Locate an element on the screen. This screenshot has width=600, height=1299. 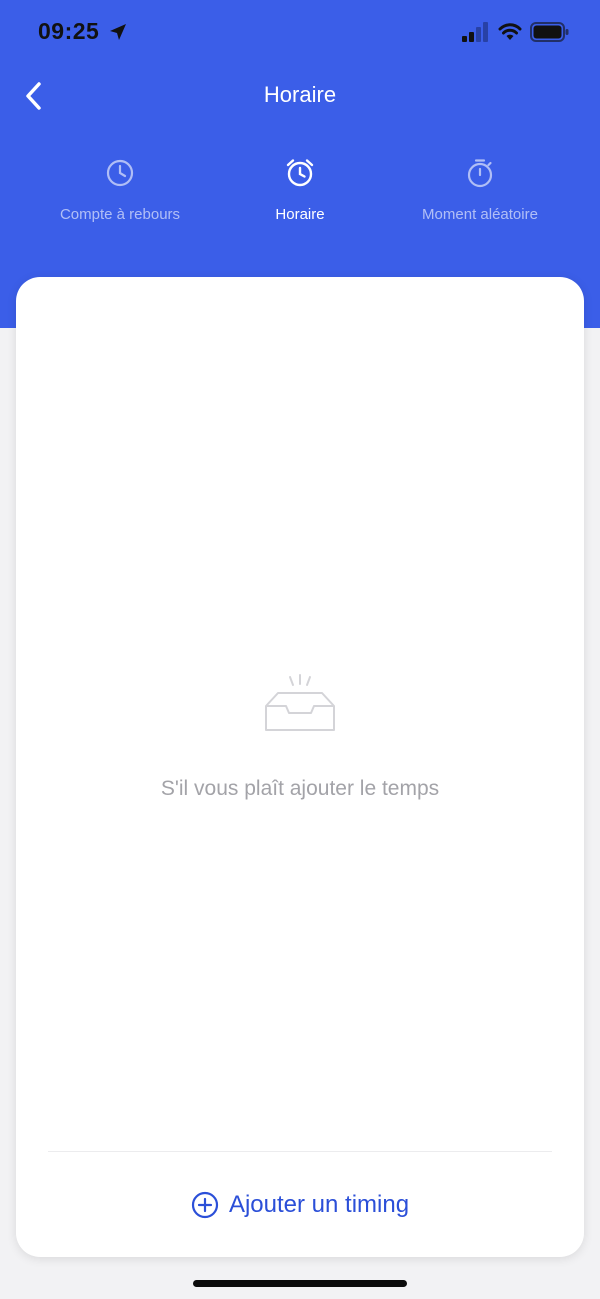
tab-random-moment: Moment aléatoire is located at coordinates (480, 195).